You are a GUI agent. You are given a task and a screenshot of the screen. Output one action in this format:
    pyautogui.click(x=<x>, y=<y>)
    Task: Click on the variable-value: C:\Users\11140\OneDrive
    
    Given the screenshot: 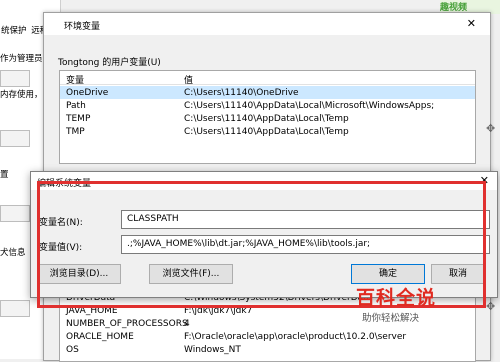 What is the action you would take?
    pyautogui.click(x=241, y=93)
    